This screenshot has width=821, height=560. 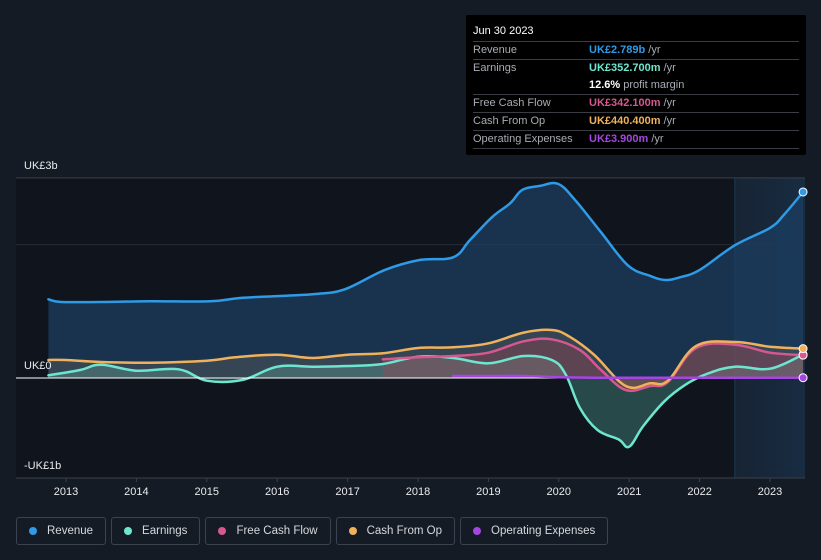 What do you see at coordinates (352, 531) in the screenshot?
I see `cash-from-op-dot-icon` at bounding box center [352, 531].